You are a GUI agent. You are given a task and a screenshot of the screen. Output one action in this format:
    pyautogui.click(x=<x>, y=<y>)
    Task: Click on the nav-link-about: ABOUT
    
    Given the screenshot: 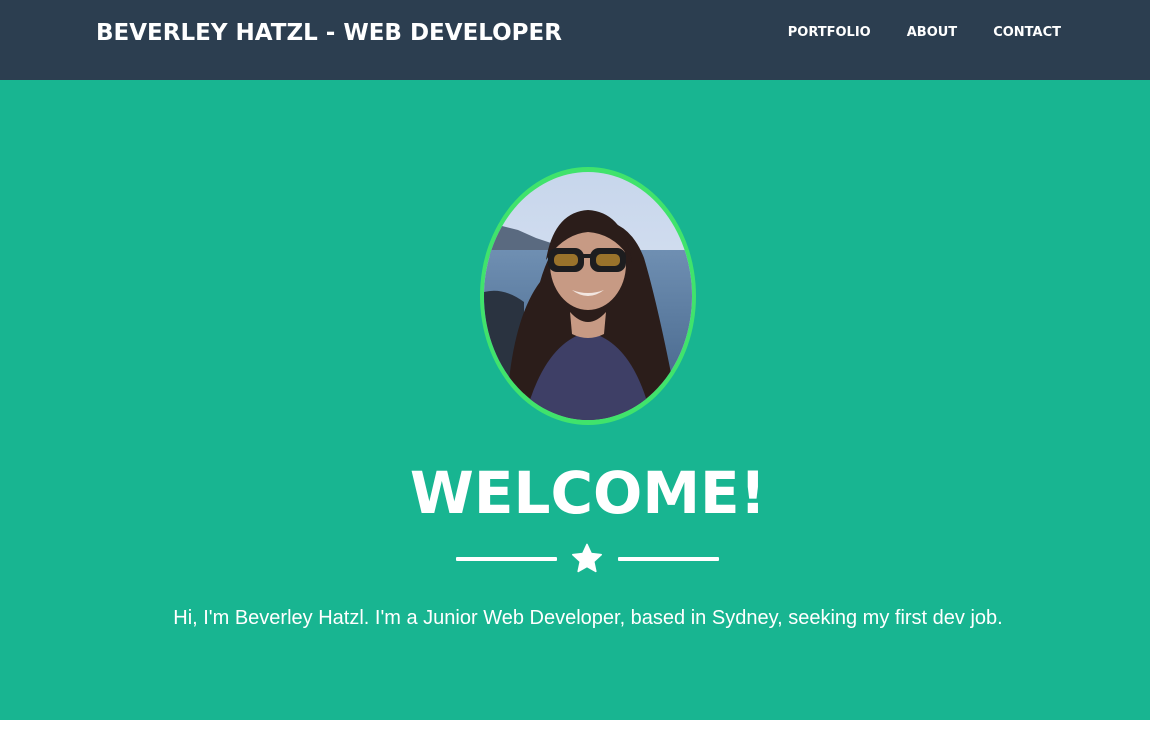 What is the action you would take?
    pyautogui.click(x=932, y=33)
    